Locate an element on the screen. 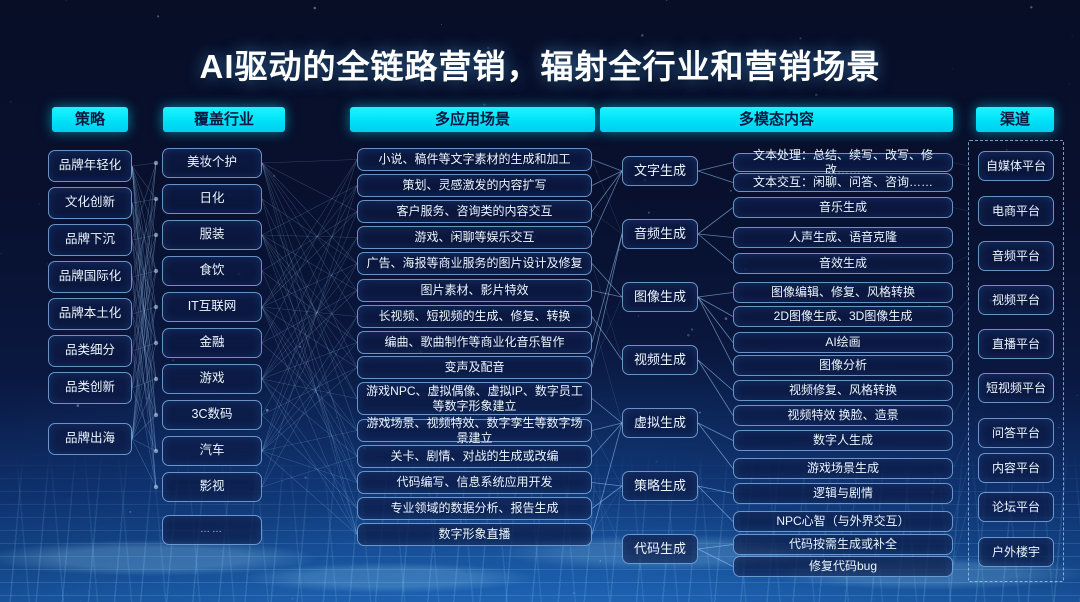 This screenshot has height=602, width=1080. node-label: 品牌本土化 is located at coordinates (90, 313).